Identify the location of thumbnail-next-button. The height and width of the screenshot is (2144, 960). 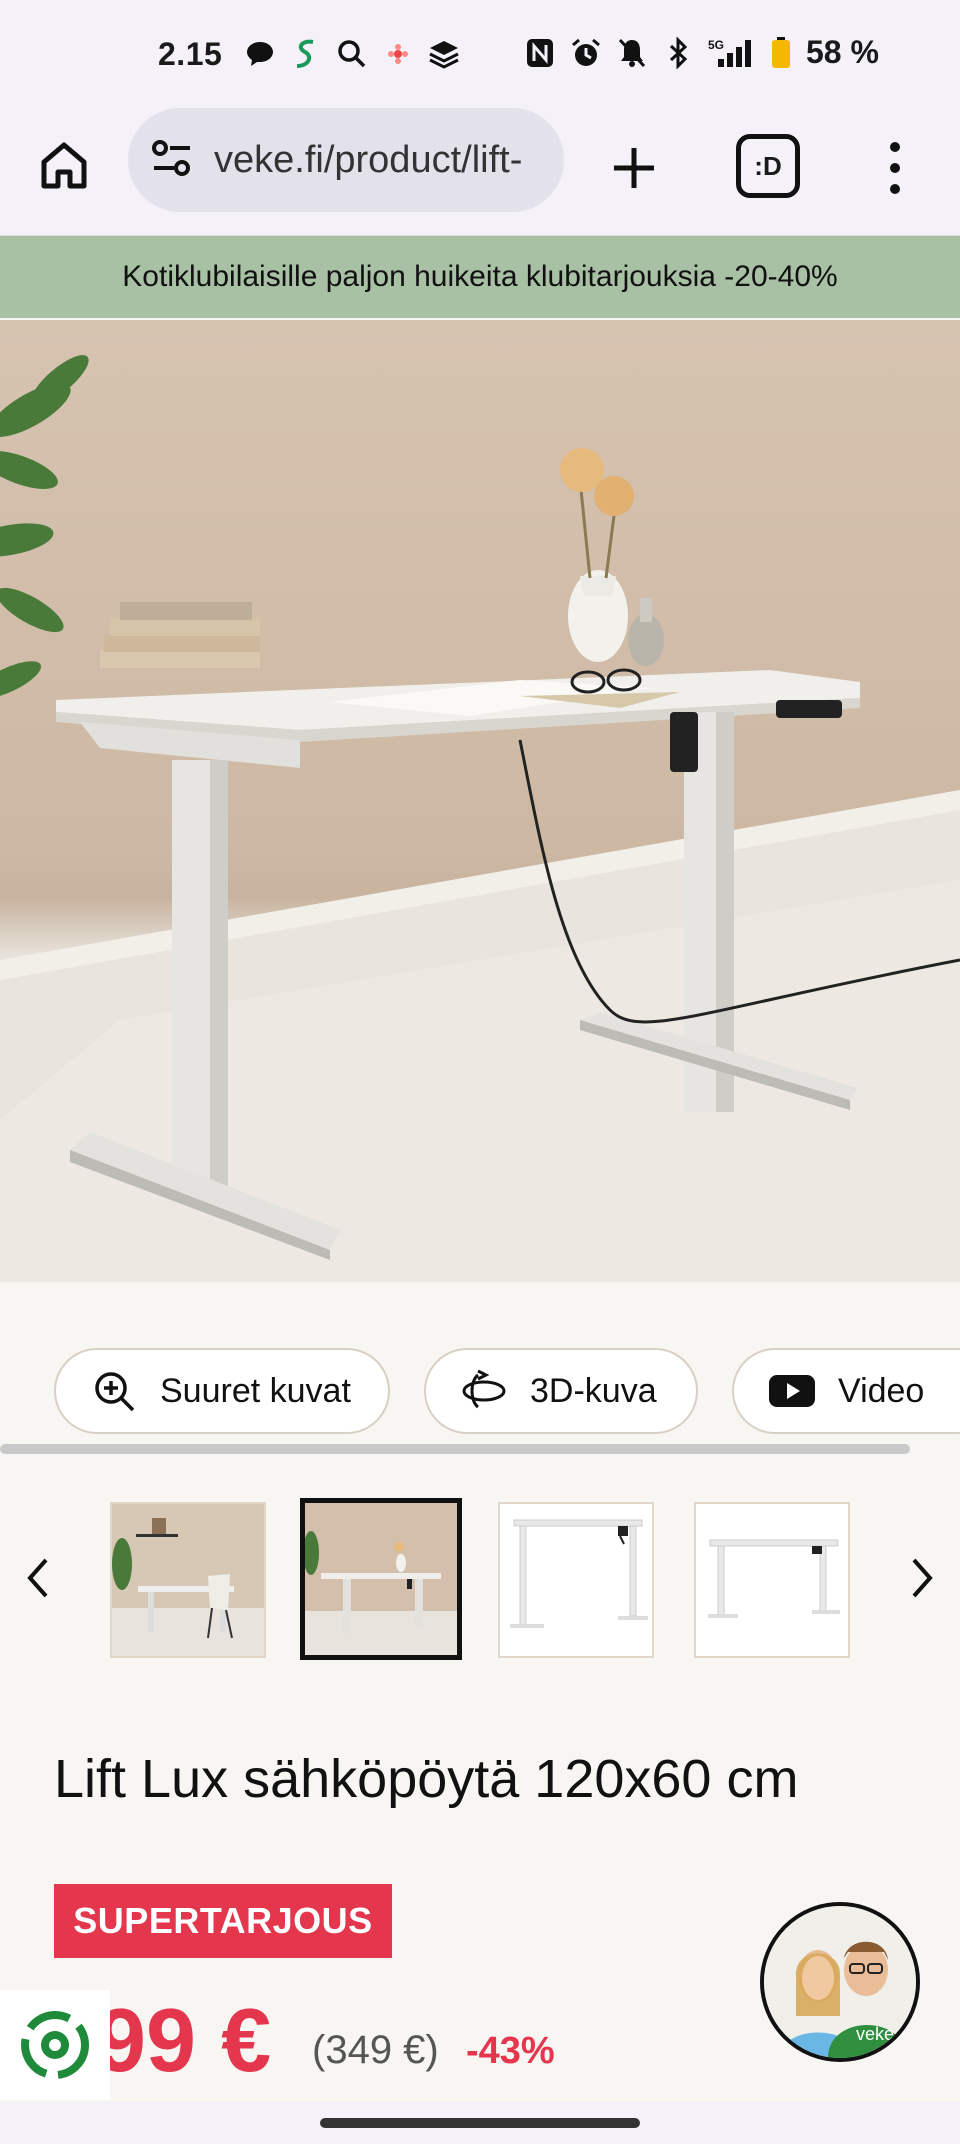
(922, 1578).